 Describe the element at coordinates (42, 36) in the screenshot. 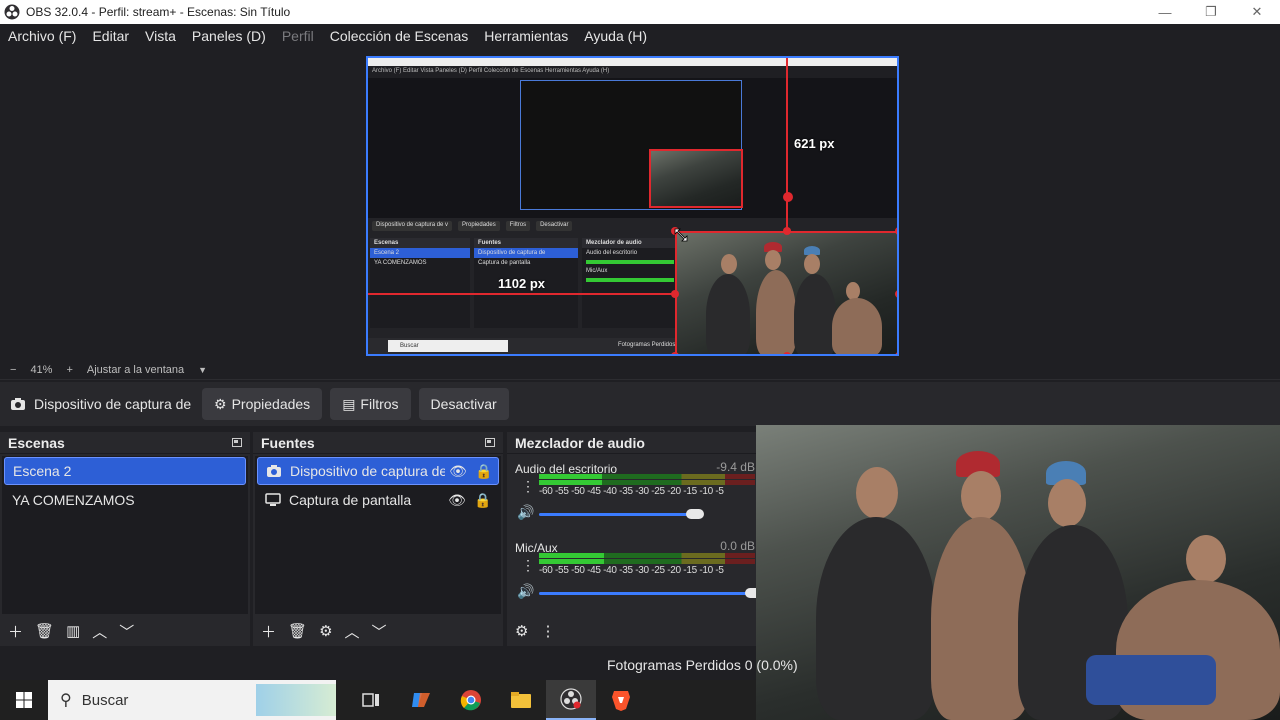

I see `menu-file: Archivo (F)` at that location.